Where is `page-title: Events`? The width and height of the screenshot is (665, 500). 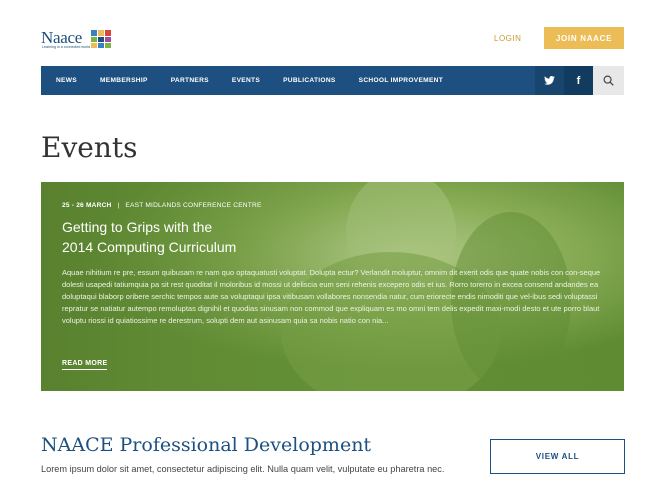
page-title: Events is located at coordinates (89, 147).